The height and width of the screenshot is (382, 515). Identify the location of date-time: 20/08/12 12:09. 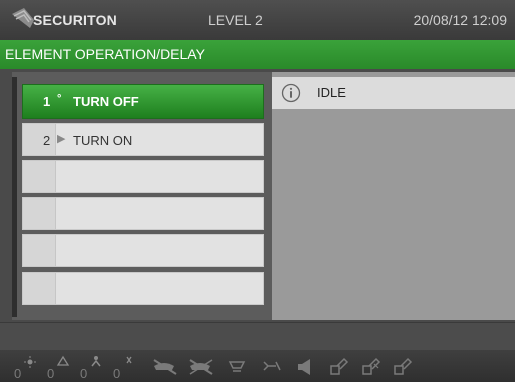
(460, 20).